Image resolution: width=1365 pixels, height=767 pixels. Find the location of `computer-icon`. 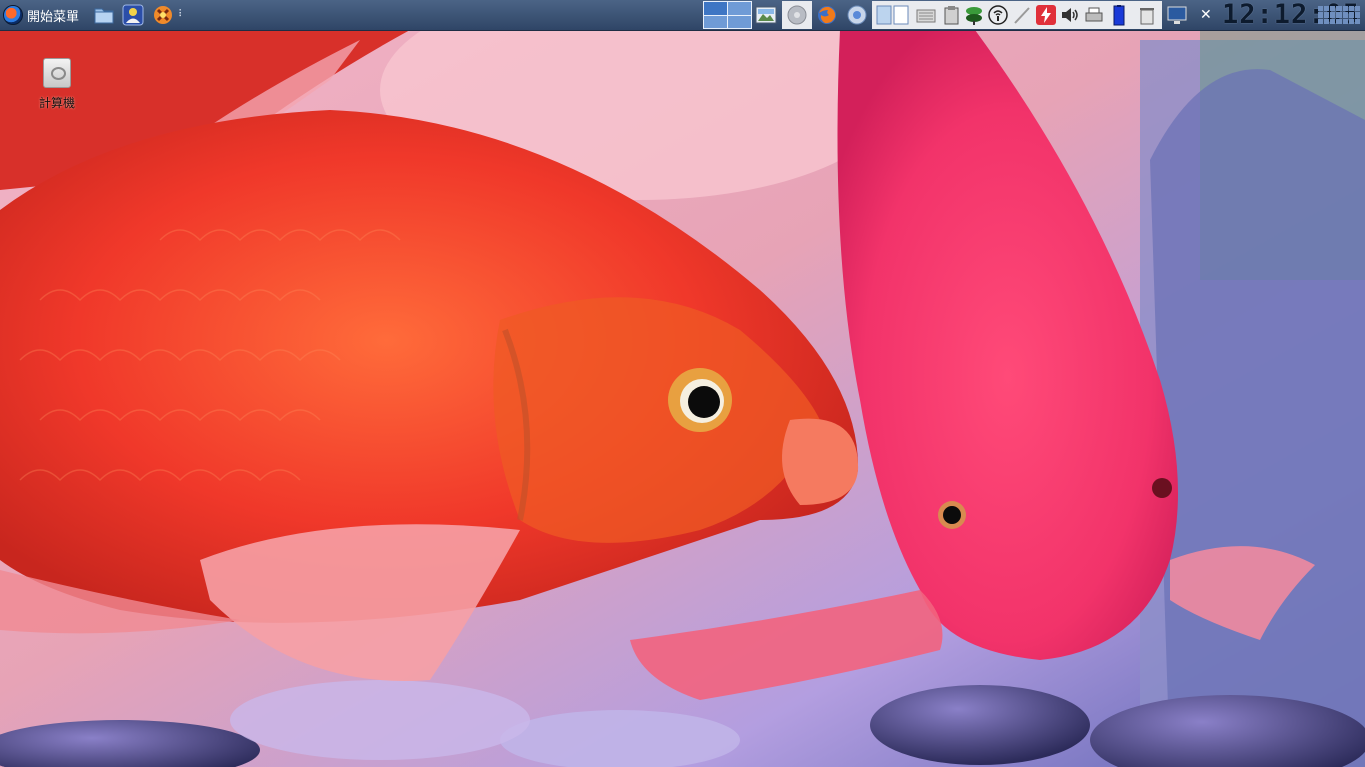

computer-icon is located at coordinates (57, 73).